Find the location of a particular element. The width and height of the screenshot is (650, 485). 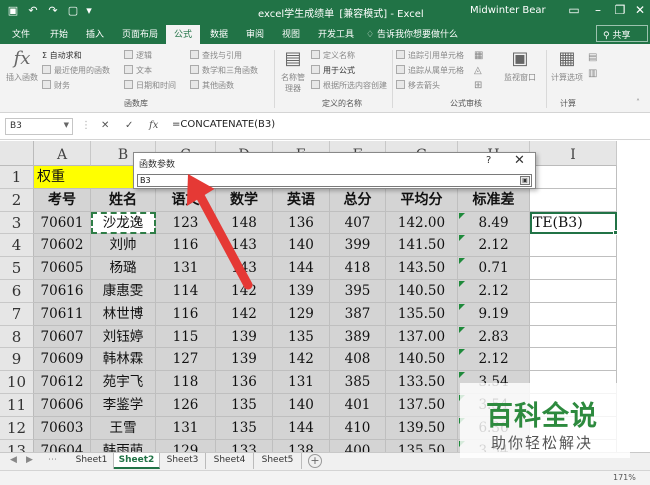

cell-e7: 129 is located at coordinates (301, 314).